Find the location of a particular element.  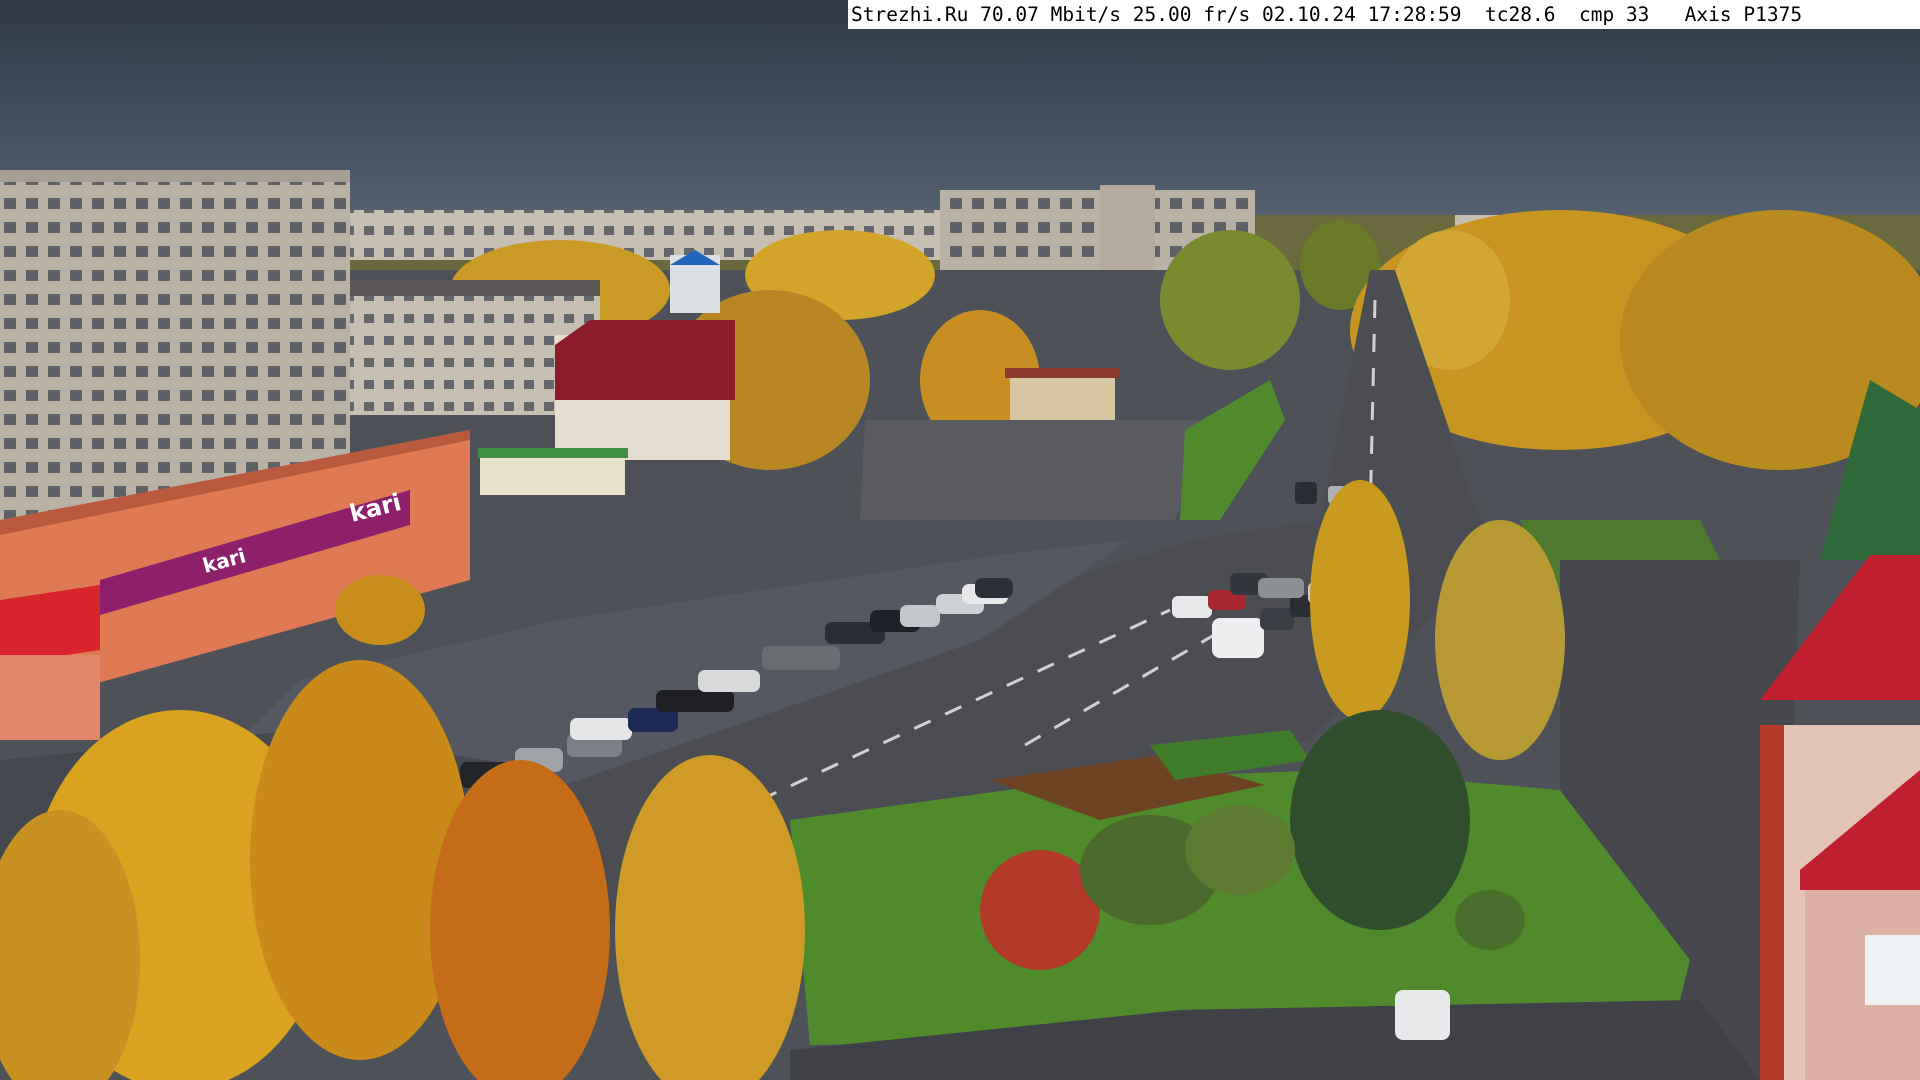

green-kiosk is located at coordinates (552, 475).